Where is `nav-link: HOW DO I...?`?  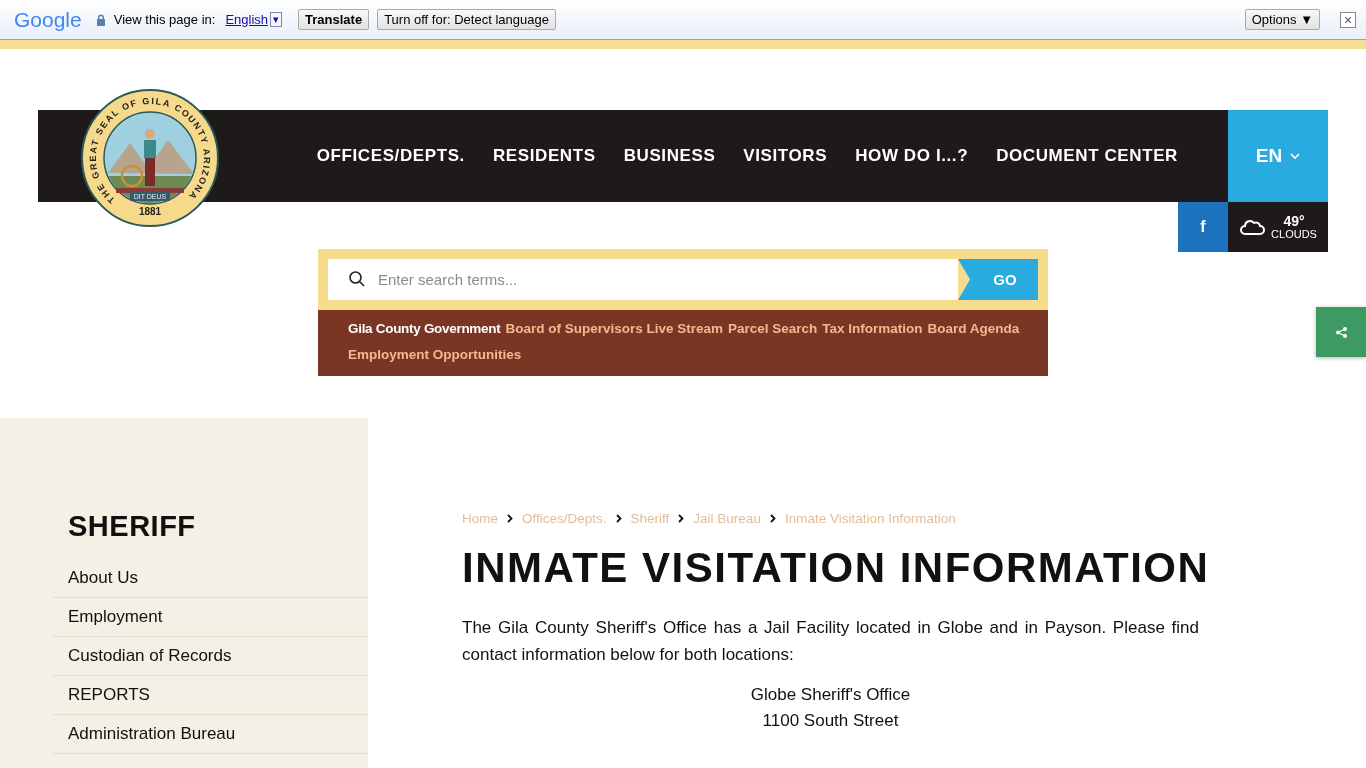 nav-link: HOW DO I...? is located at coordinates (912, 156).